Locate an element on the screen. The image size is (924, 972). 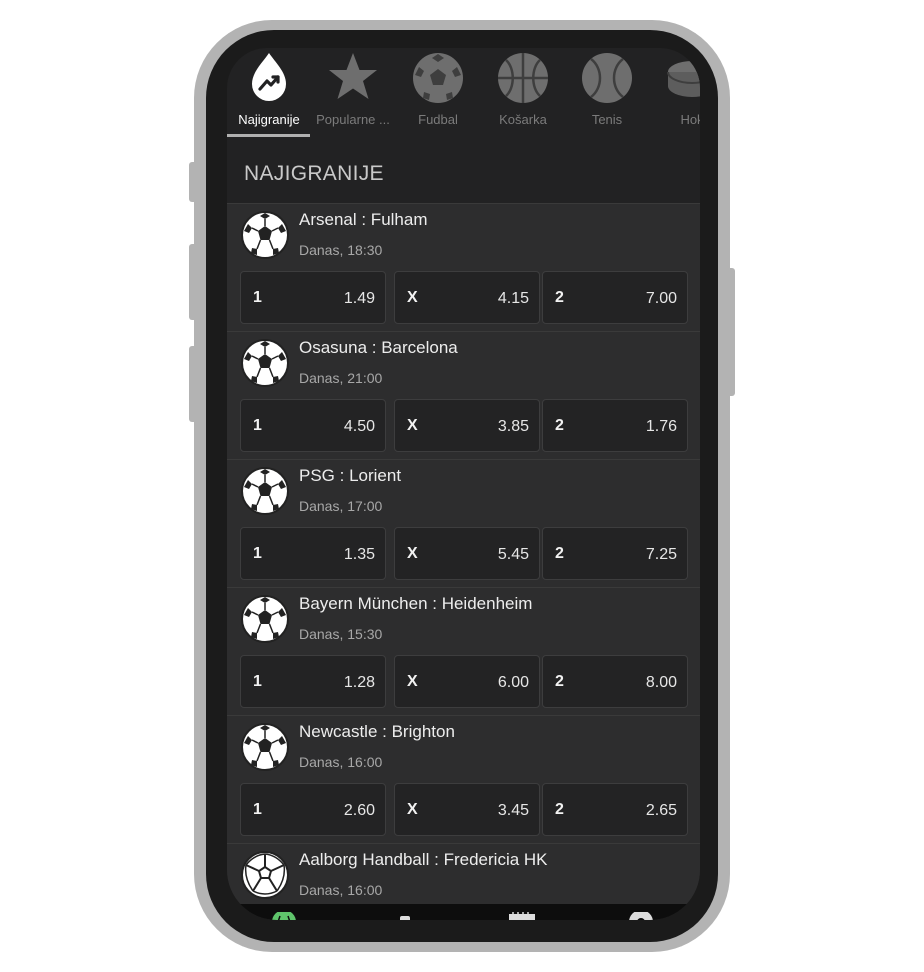
settings-nav-icon is located at coordinates (641, 916).